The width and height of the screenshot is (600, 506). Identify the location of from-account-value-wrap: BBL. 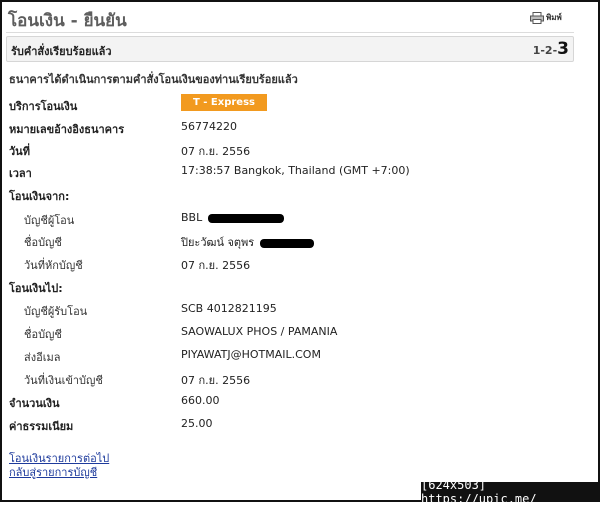
(233, 217).